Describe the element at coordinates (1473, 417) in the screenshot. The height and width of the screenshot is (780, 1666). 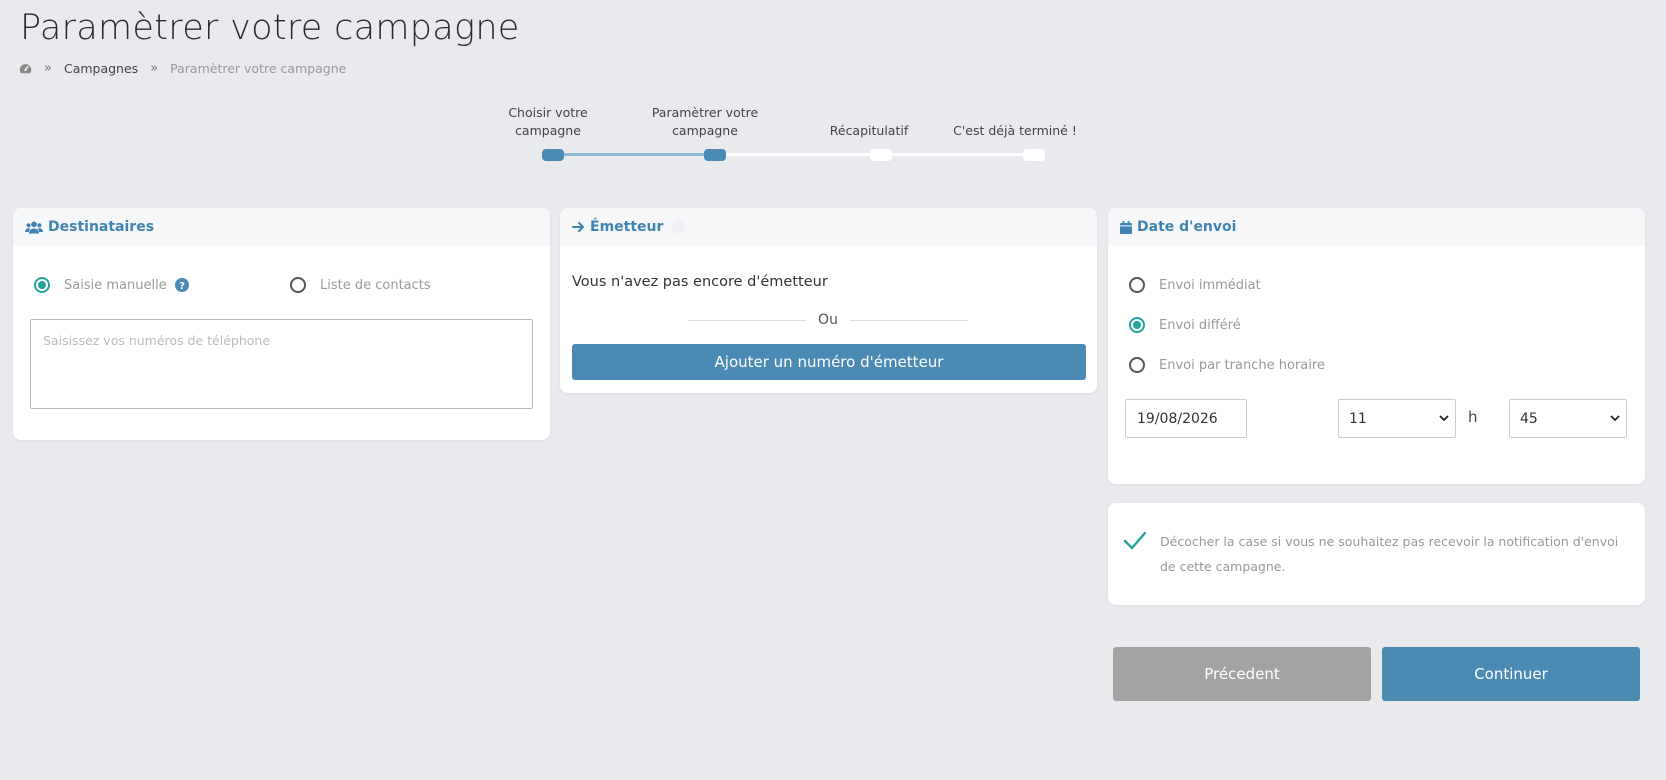
I see `hour-separator: h` at that location.